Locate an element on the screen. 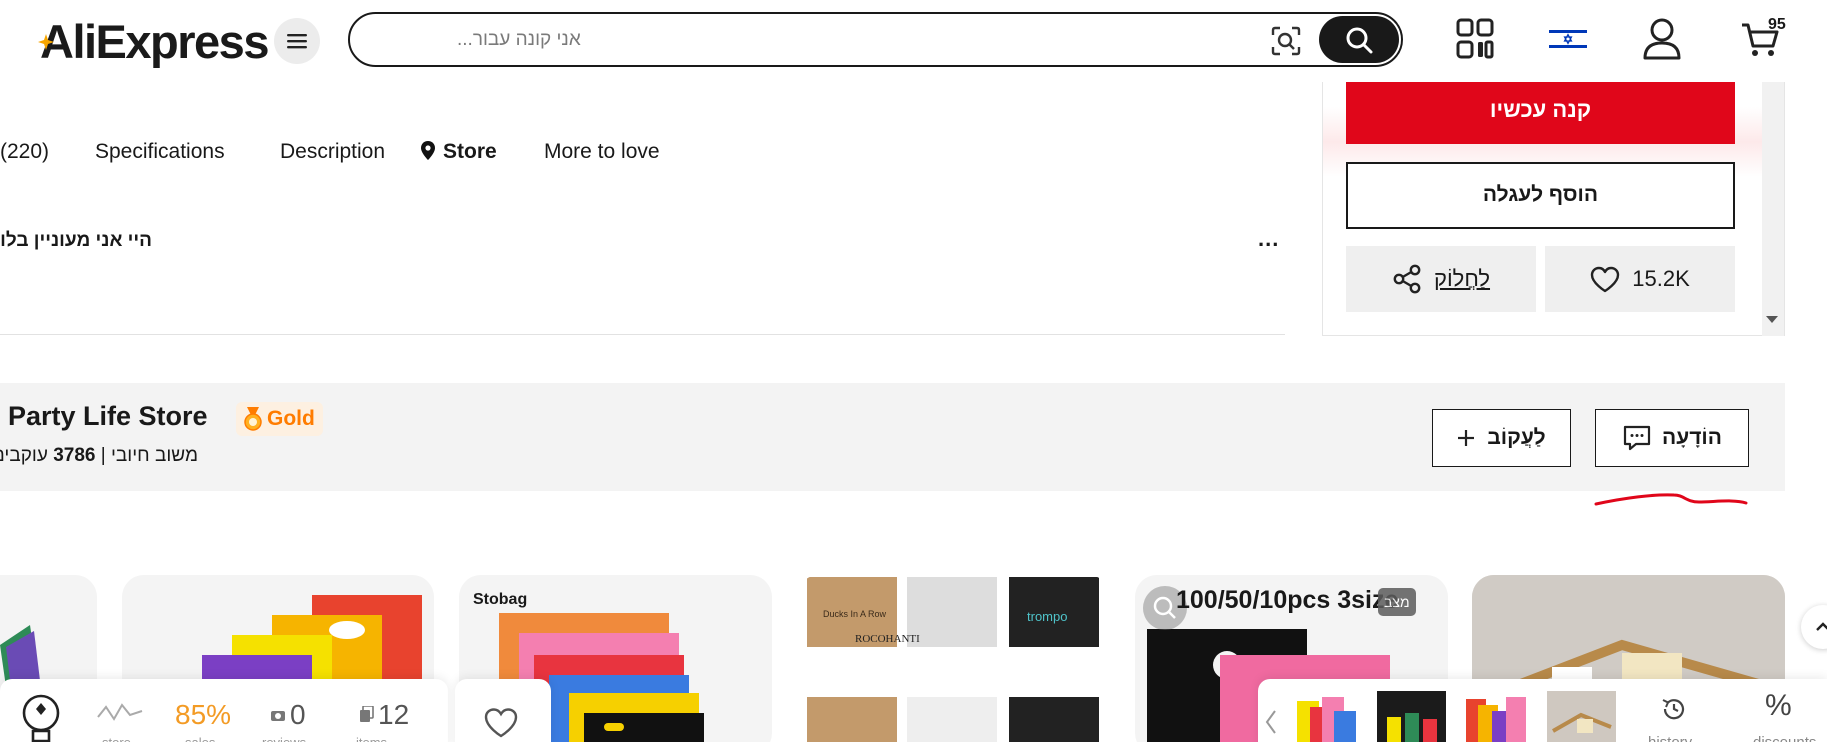 The image size is (1827, 742). scroll-down-arrow-icon is located at coordinates (1772, 319).